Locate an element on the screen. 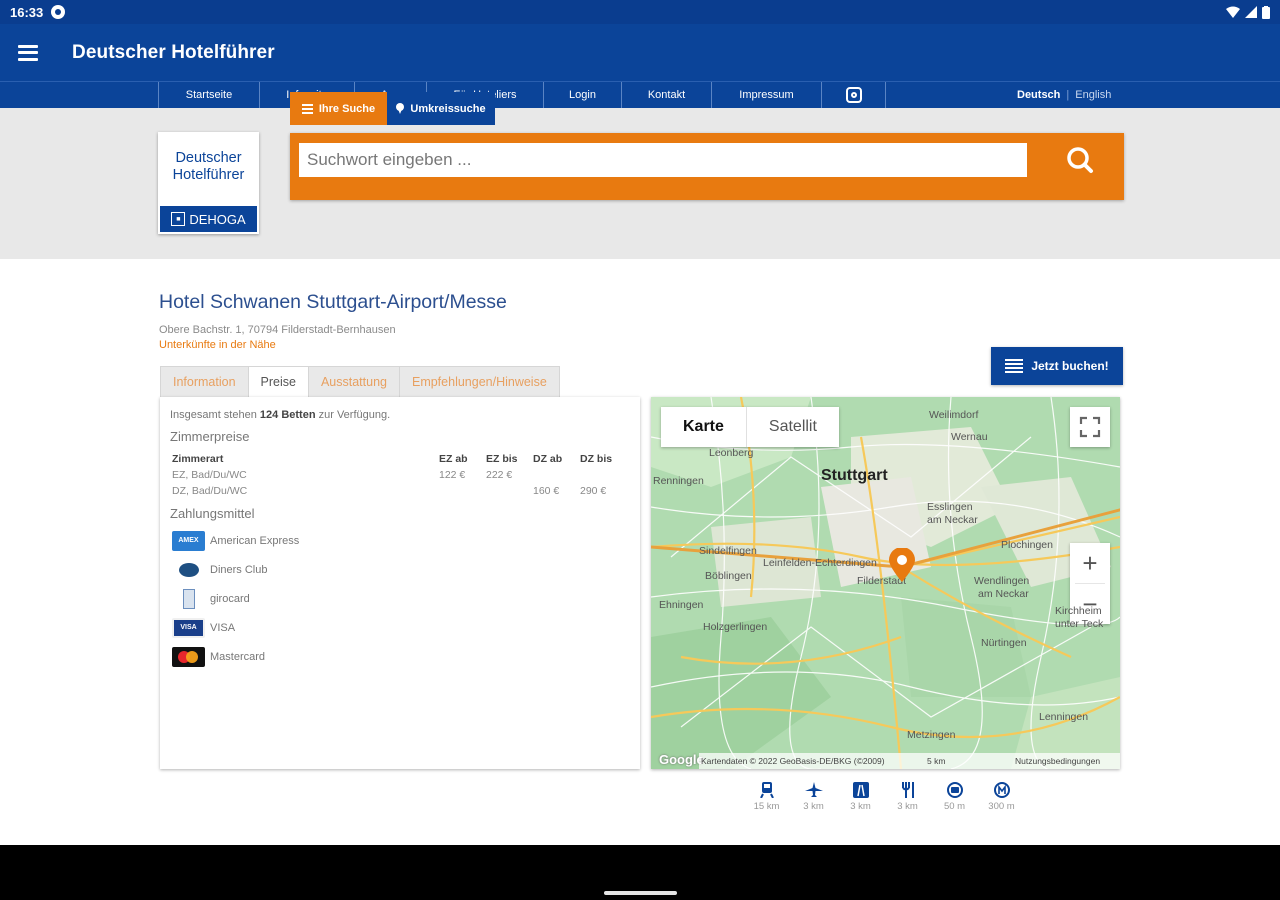 The height and width of the screenshot is (900, 1280). tab-preise: Preise is located at coordinates (278, 381).